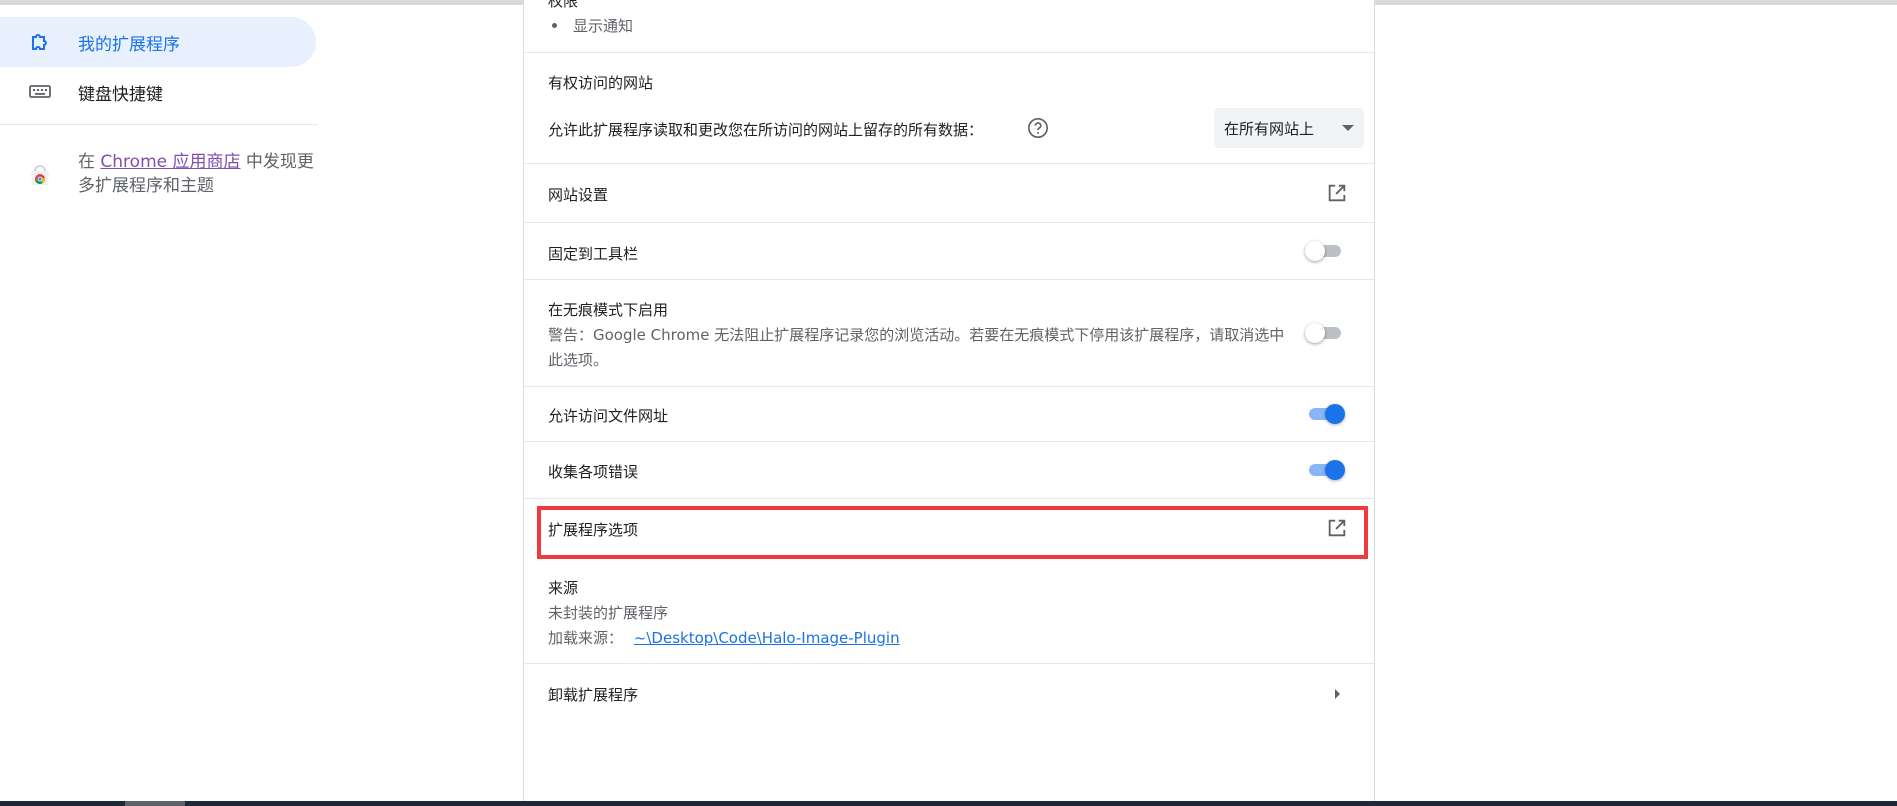 This screenshot has height=806, width=1897. I want to click on source-title: 来源, so click(563, 588).